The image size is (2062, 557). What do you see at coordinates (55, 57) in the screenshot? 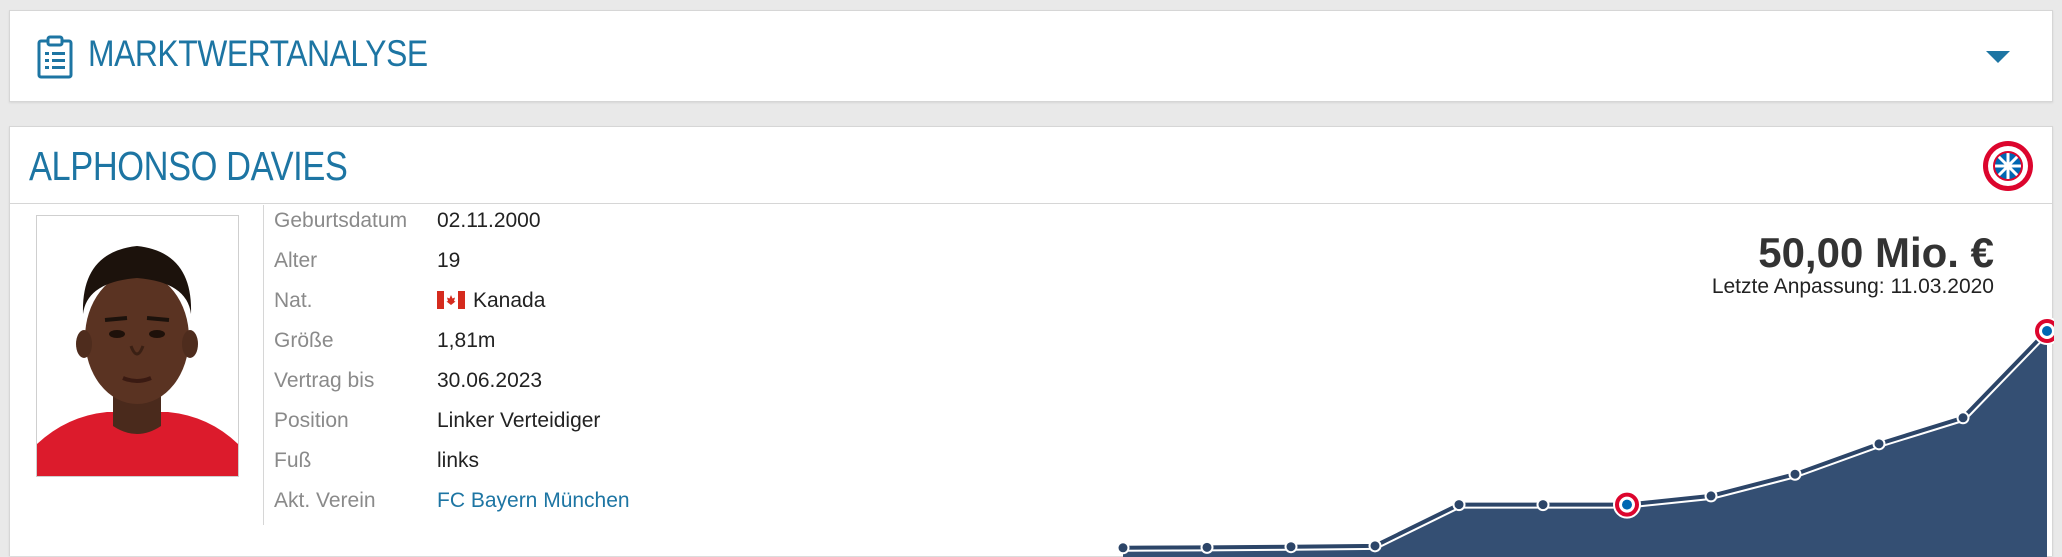
I see `clipboard-icon` at bounding box center [55, 57].